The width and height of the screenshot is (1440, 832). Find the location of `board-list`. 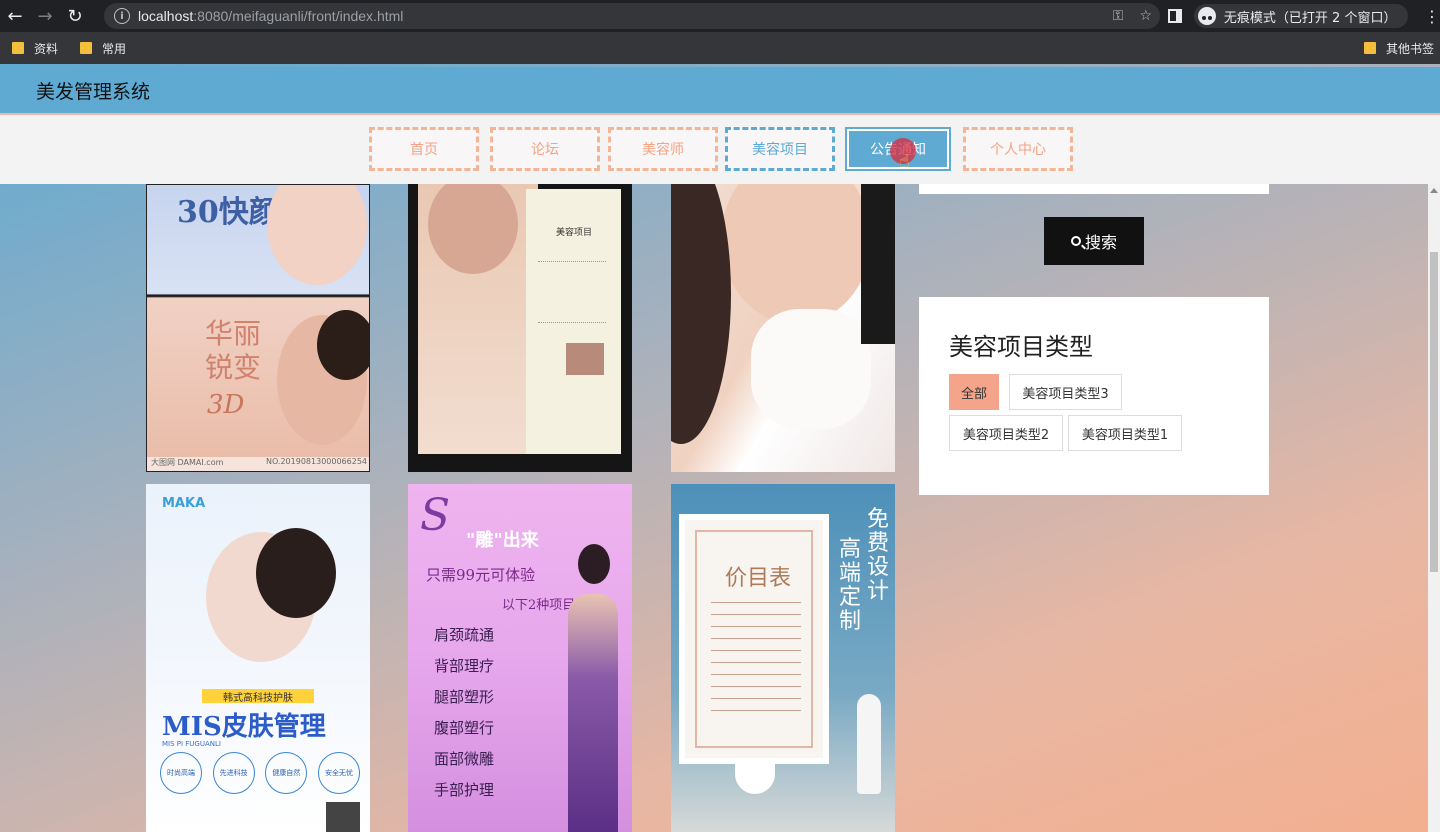

board-list is located at coordinates (756, 662).